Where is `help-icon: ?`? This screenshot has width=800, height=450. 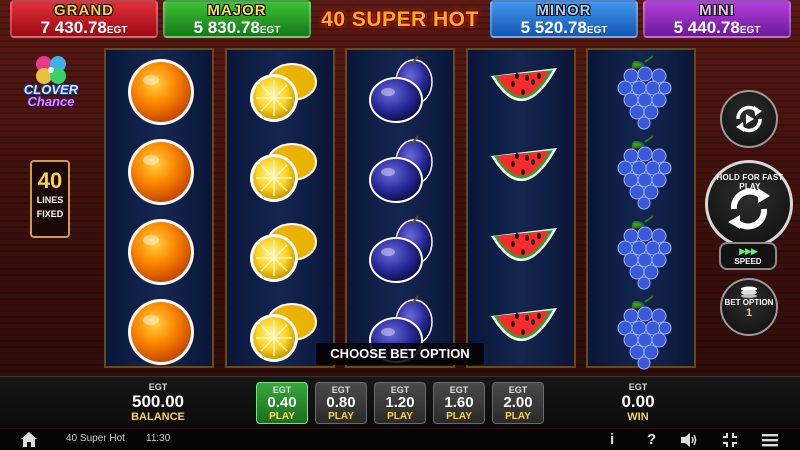 help-icon: ? is located at coordinates (651, 439).